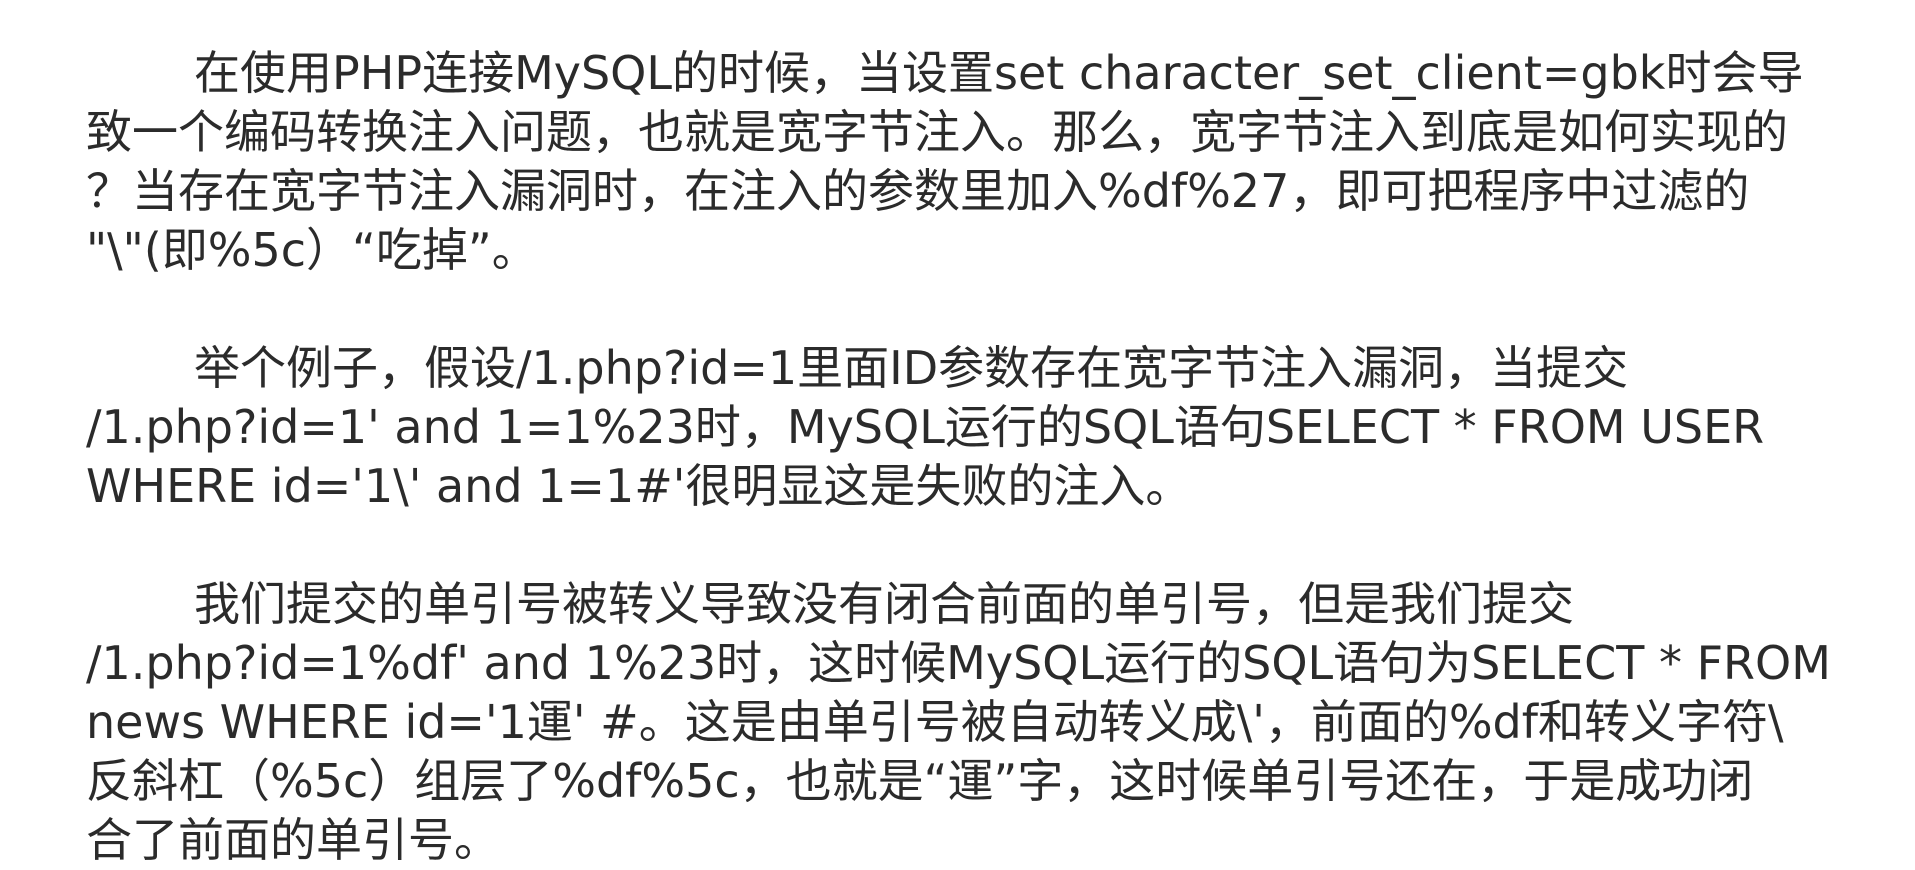  I want to click on text-line: ？当存在宽字节注入漏洞时，在注入的参数里加入%df%27，即可把程序中过滤的, so click(918, 191).